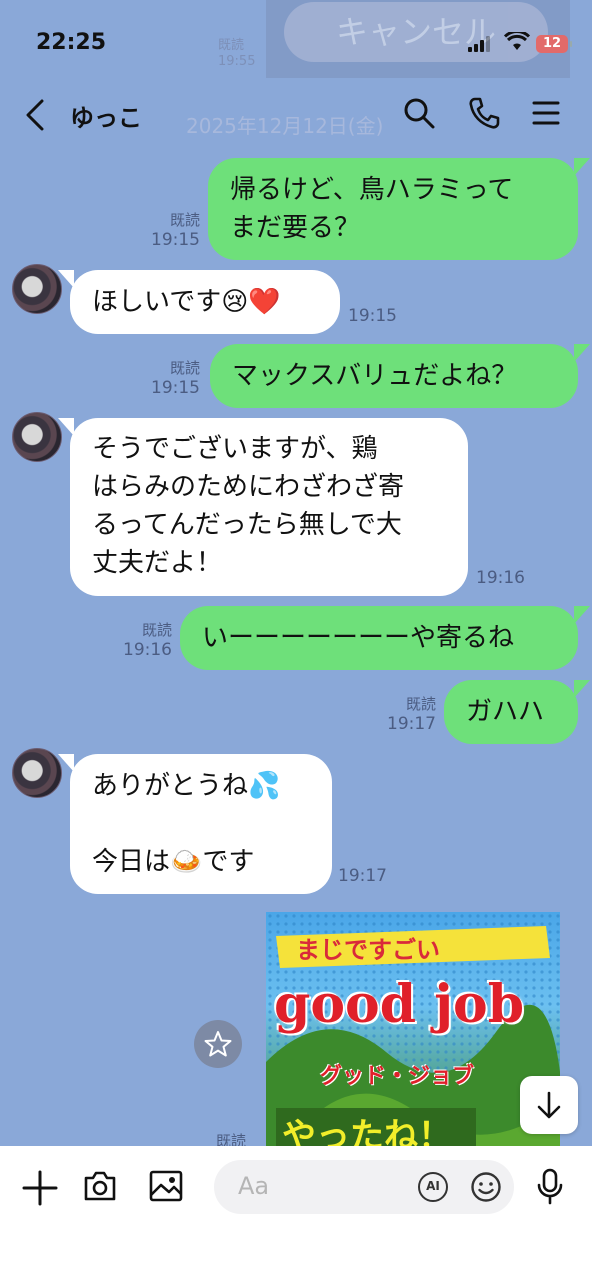 Image resolution: width=592 pixels, height=1280 pixels. What do you see at coordinates (419, 115) in the screenshot?
I see `search-icon` at bounding box center [419, 115].